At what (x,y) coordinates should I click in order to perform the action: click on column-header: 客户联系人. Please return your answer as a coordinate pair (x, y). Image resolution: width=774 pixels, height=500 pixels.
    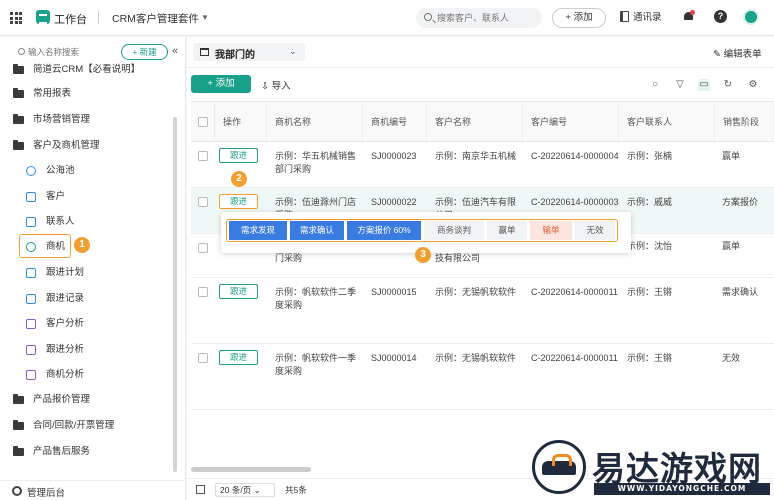
    Looking at the image, I should click on (667, 122).